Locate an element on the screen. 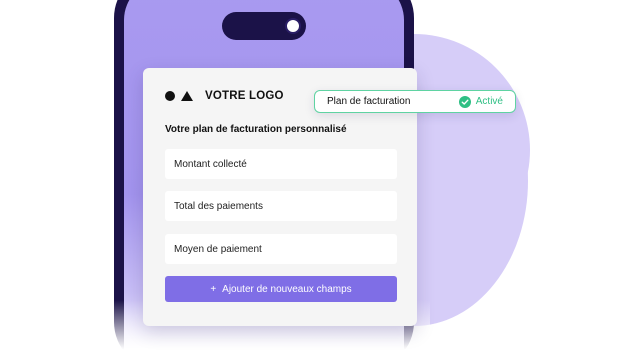  add-fields-button: + Ajouter de nouveaux champs is located at coordinates (281, 289).